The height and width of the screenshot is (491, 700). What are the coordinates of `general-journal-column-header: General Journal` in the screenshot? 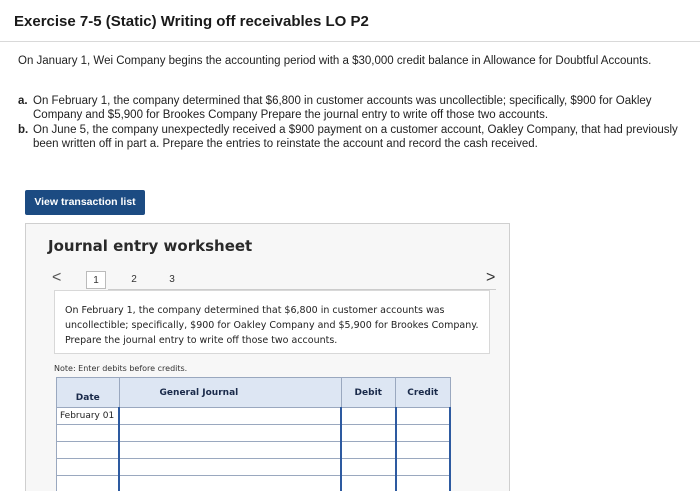 It's located at (230, 392).